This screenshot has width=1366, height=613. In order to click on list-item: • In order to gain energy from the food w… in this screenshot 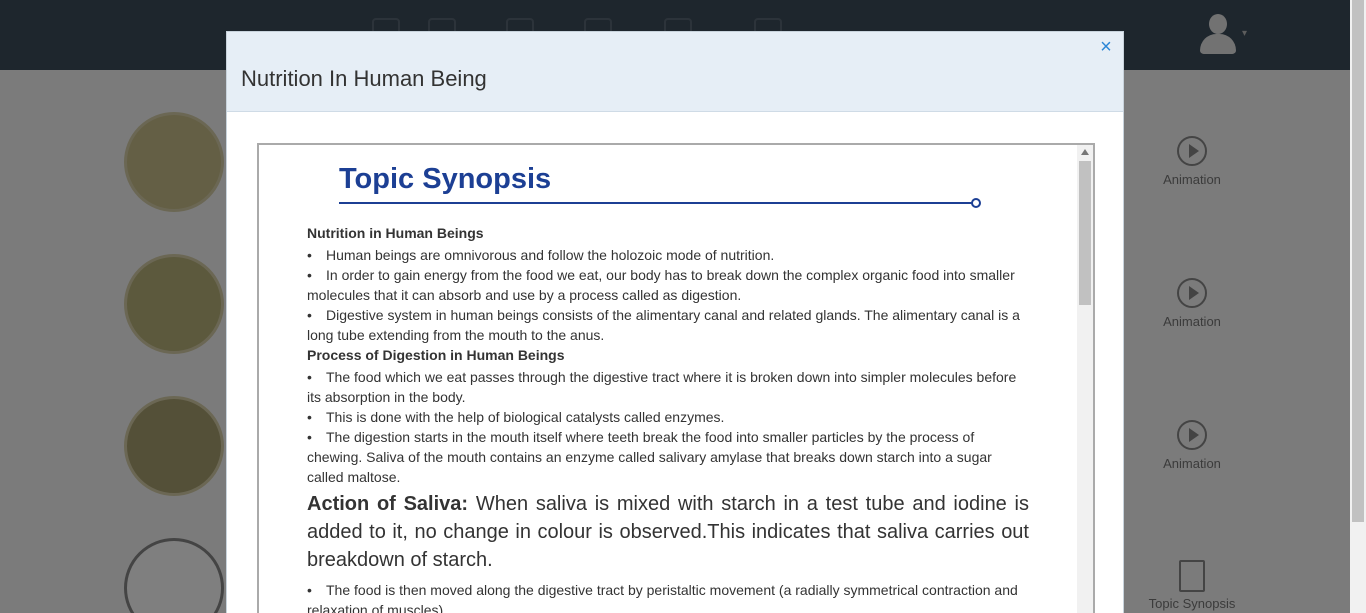, I will do `click(661, 285)`.